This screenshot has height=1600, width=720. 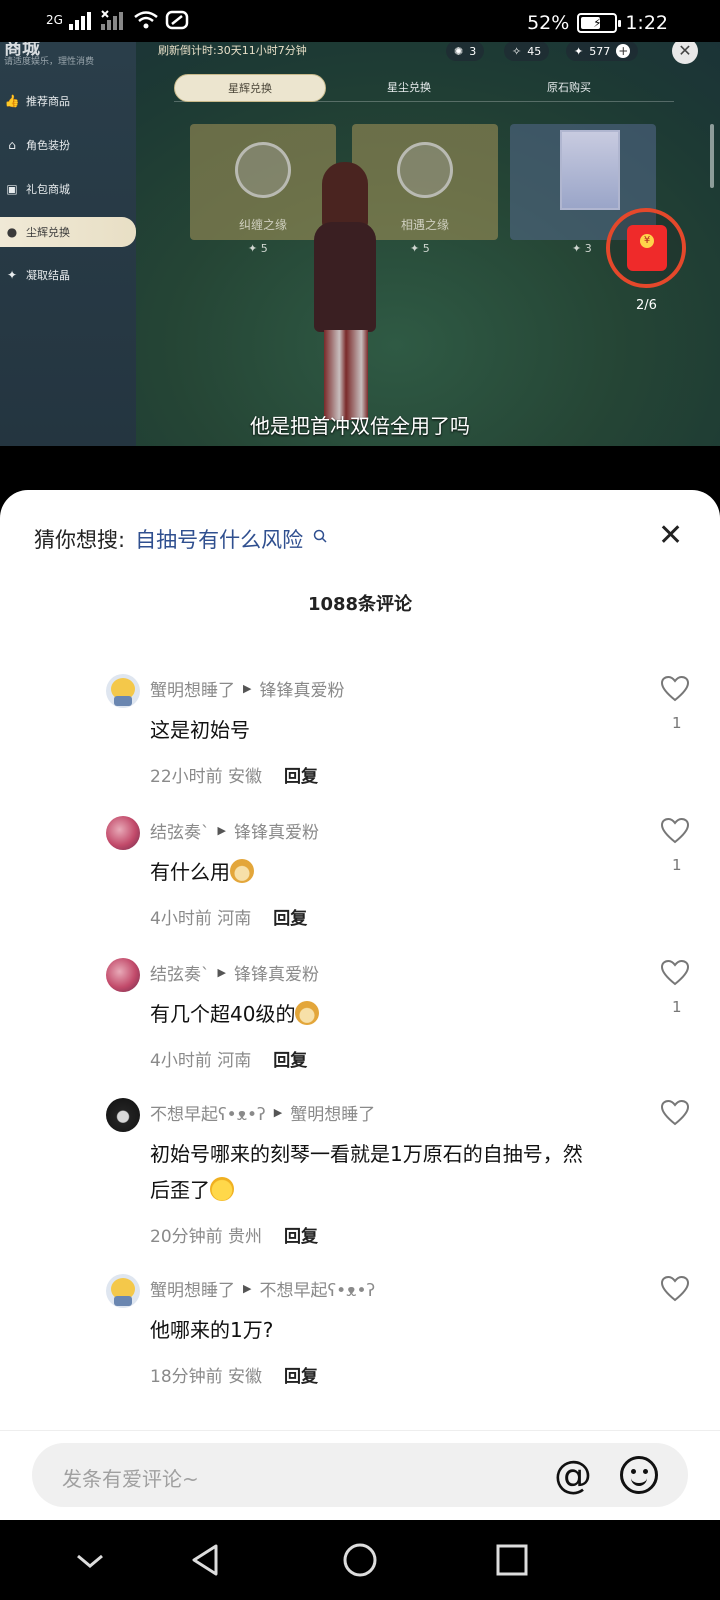 I want to click on recents-icon, so click(x=512, y=1560).